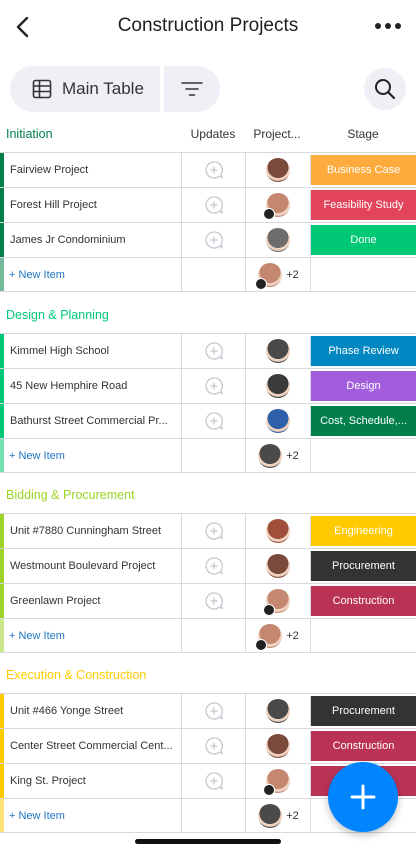 Image resolution: width=416 pixels, height=848 pixels. Describe the element at coordinates (363, 386) in the screenshot. I see `stage-status-label: Design` at that location.